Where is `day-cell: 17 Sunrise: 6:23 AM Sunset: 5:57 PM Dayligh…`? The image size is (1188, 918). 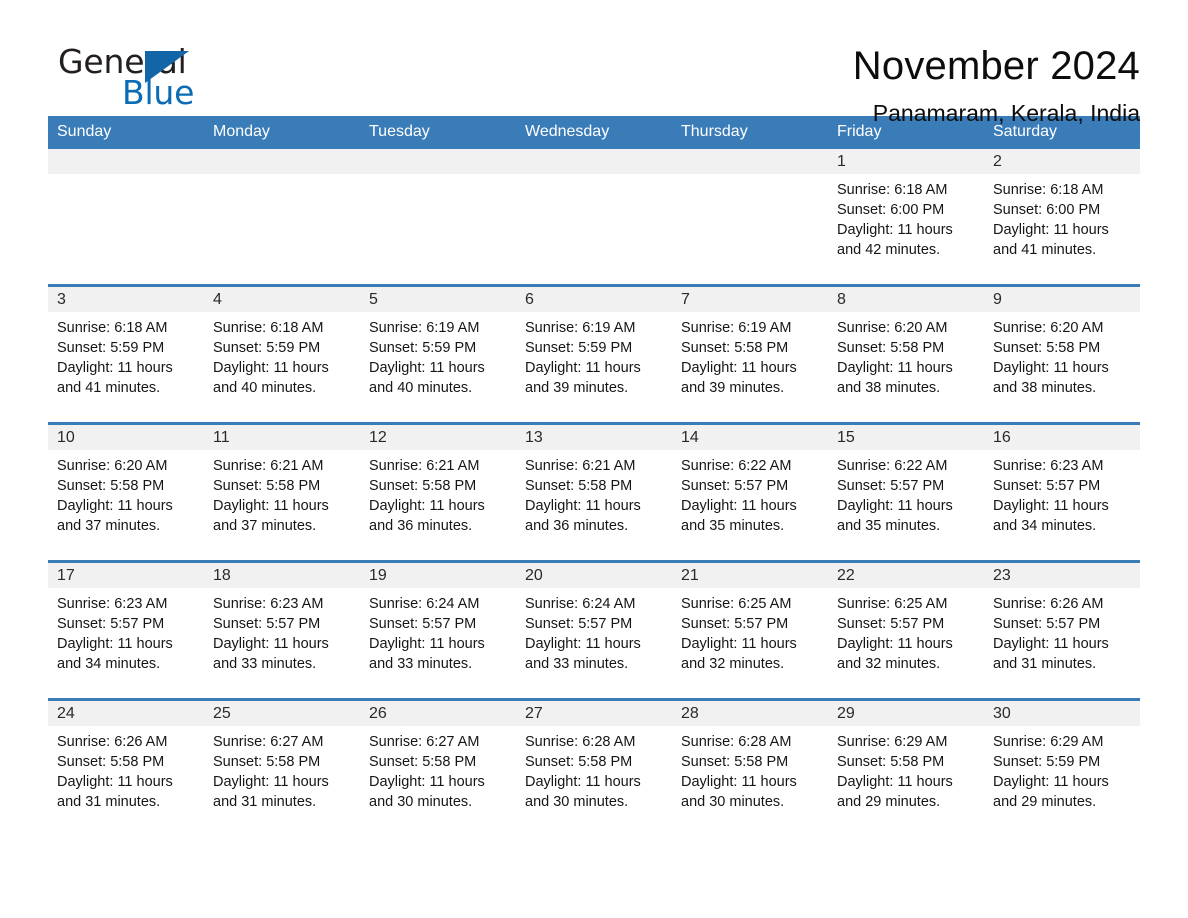
day-cell: 17 Sunrise: 6:23 AM Sunset: 5:57 PM Dayligh… is located at coordinates (126, 630).